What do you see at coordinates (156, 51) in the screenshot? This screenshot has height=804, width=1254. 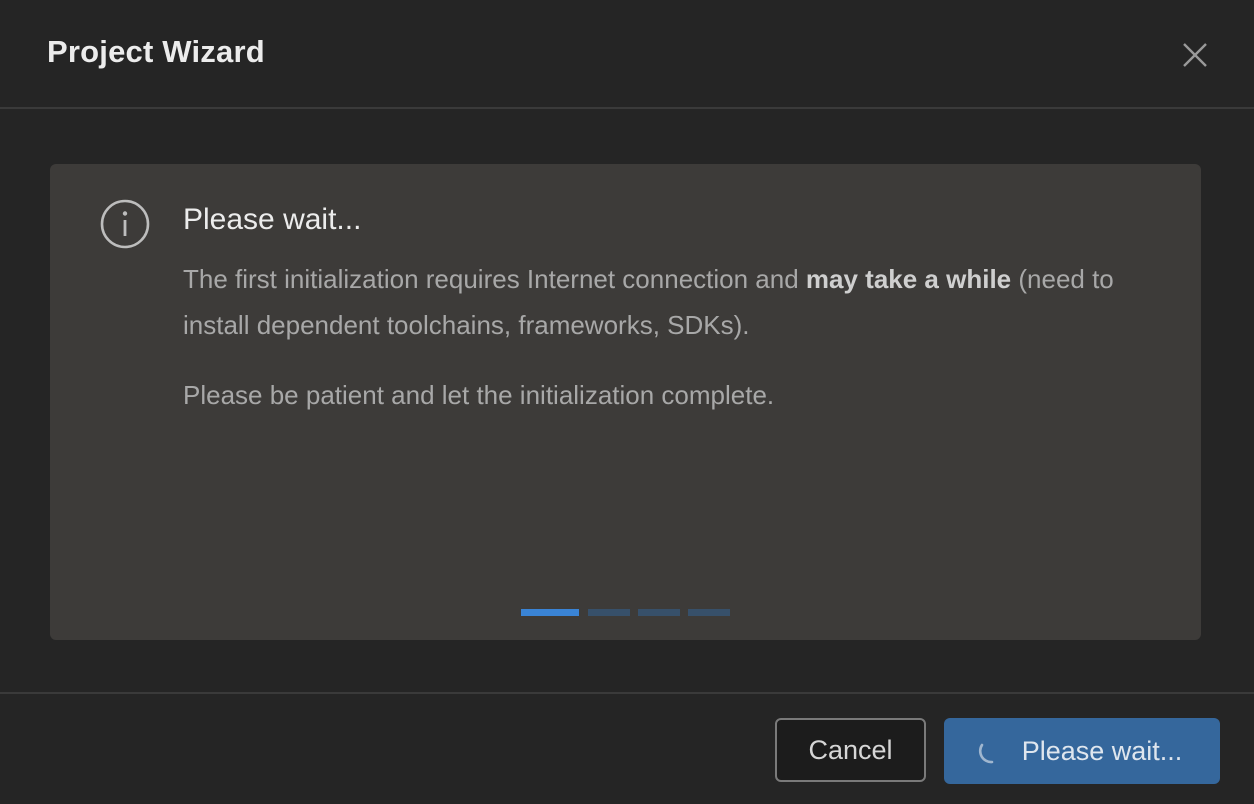 I see `dialog-title: Project Wizard` at bounding box center [156, 51].